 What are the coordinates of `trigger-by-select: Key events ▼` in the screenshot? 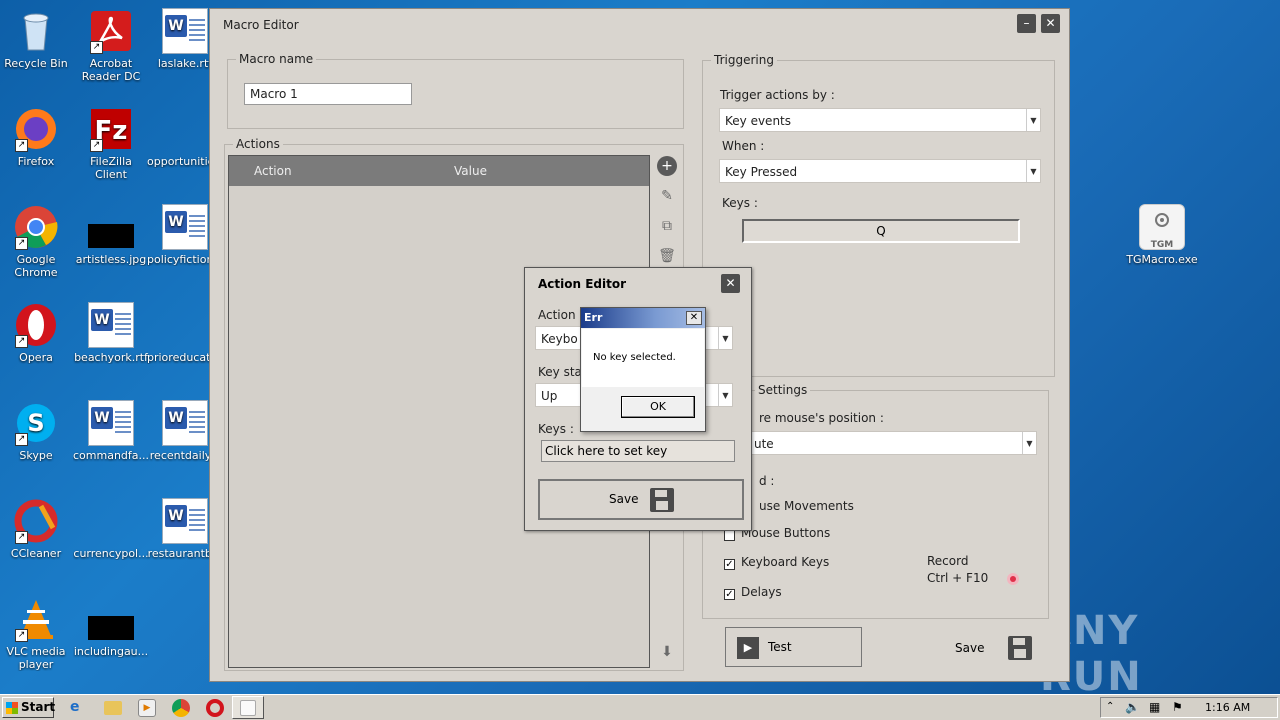 It's located at (880, 120).